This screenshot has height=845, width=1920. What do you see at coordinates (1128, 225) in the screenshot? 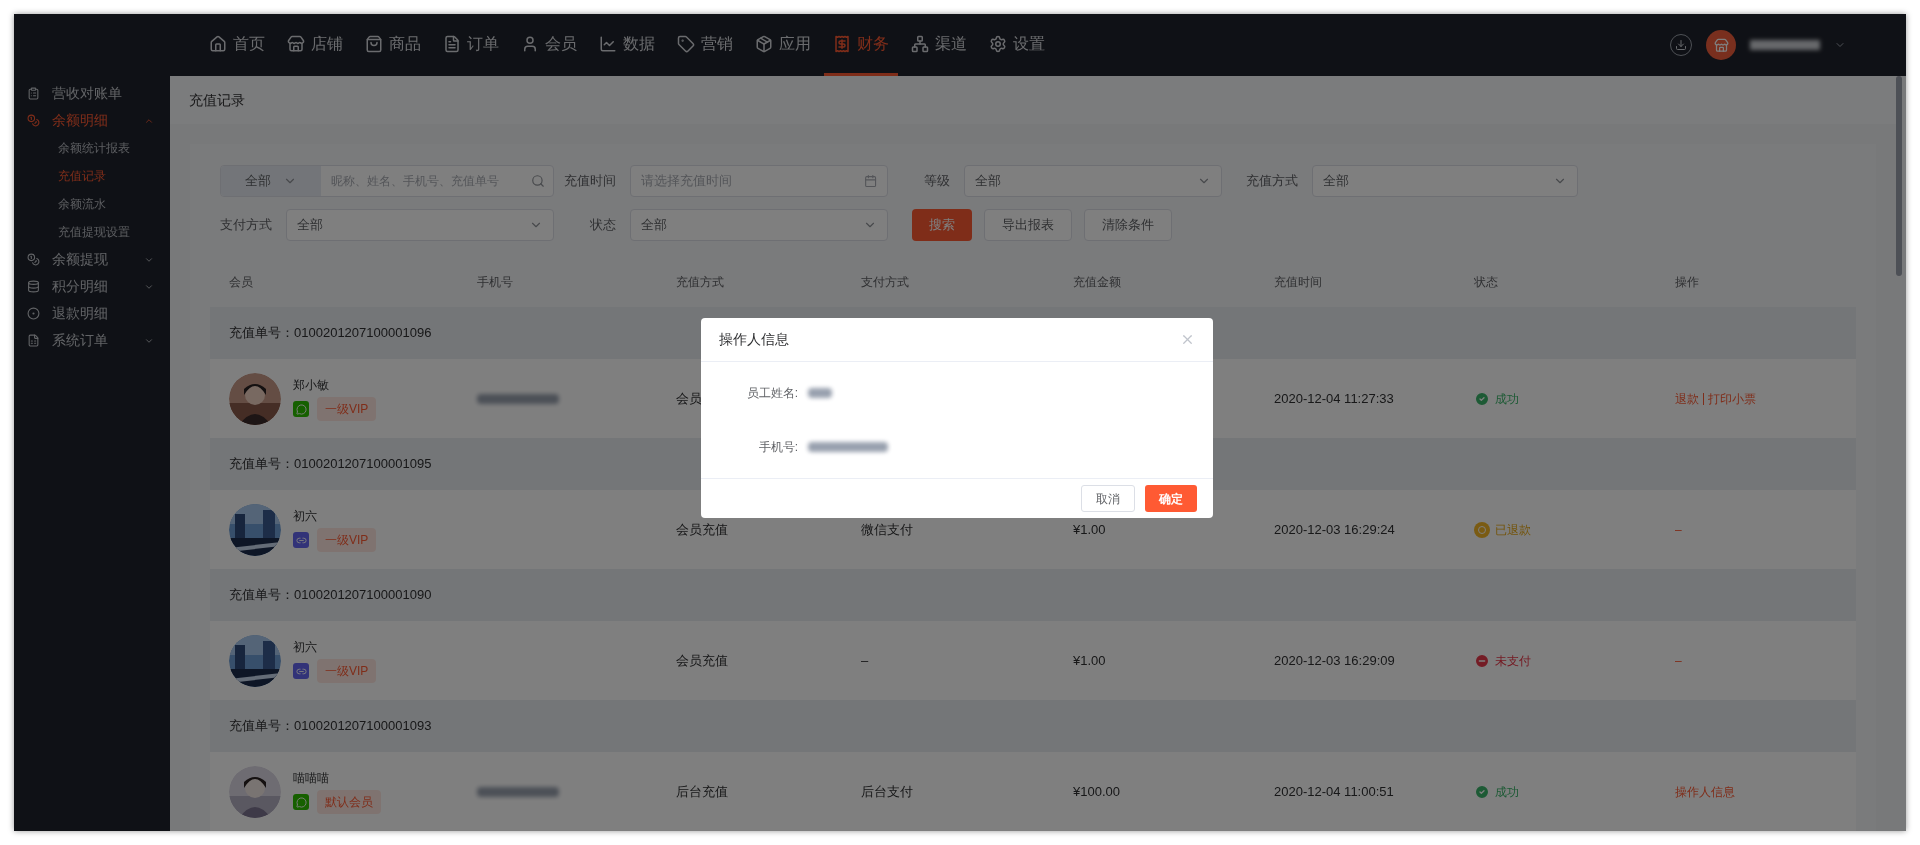
I see `filter-button: 清除条件` at bounding box center [1128, 225].